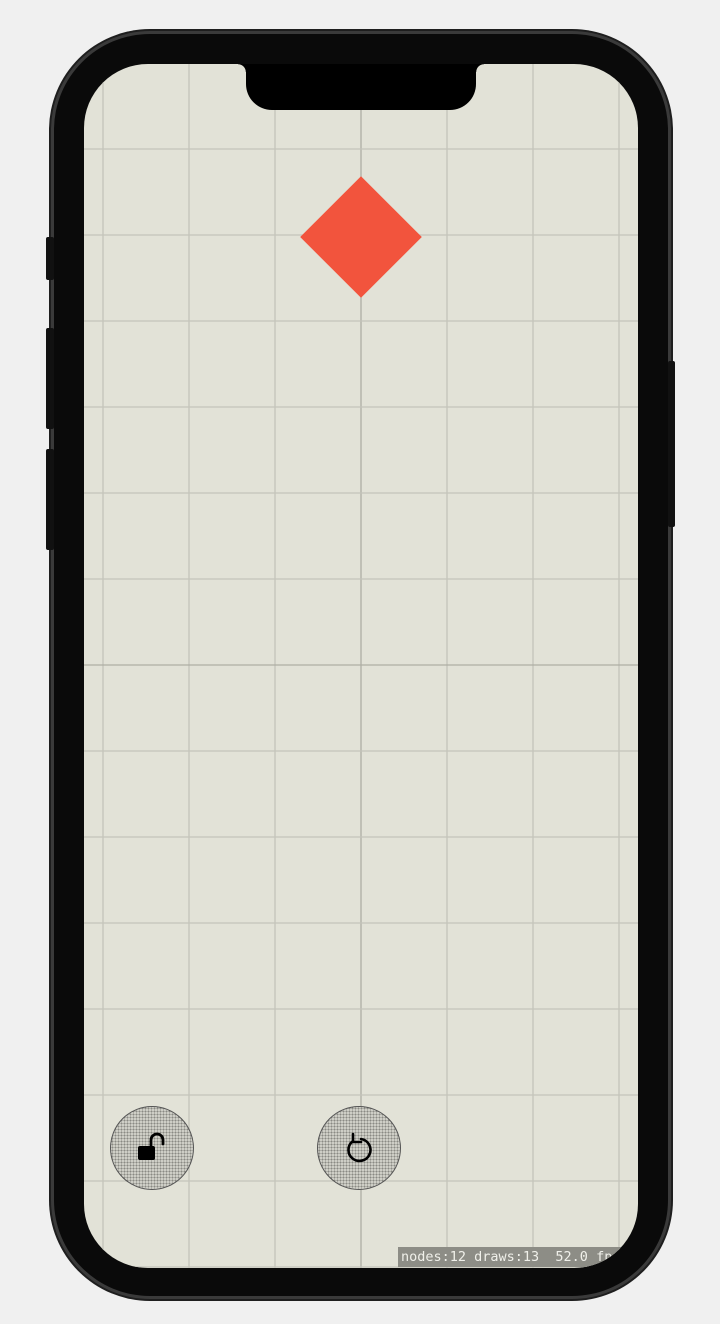 This screenshot has width=720, height=1324. Describe the element at coordinates (518, 1257) in the screenshot. I see `stats-overlay: nodes:12 draws:13 52.0 fps` at that location.